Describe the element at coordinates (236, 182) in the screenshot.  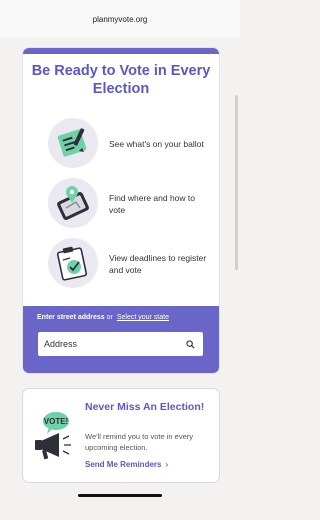
I see `page-scrollbar` at that location.